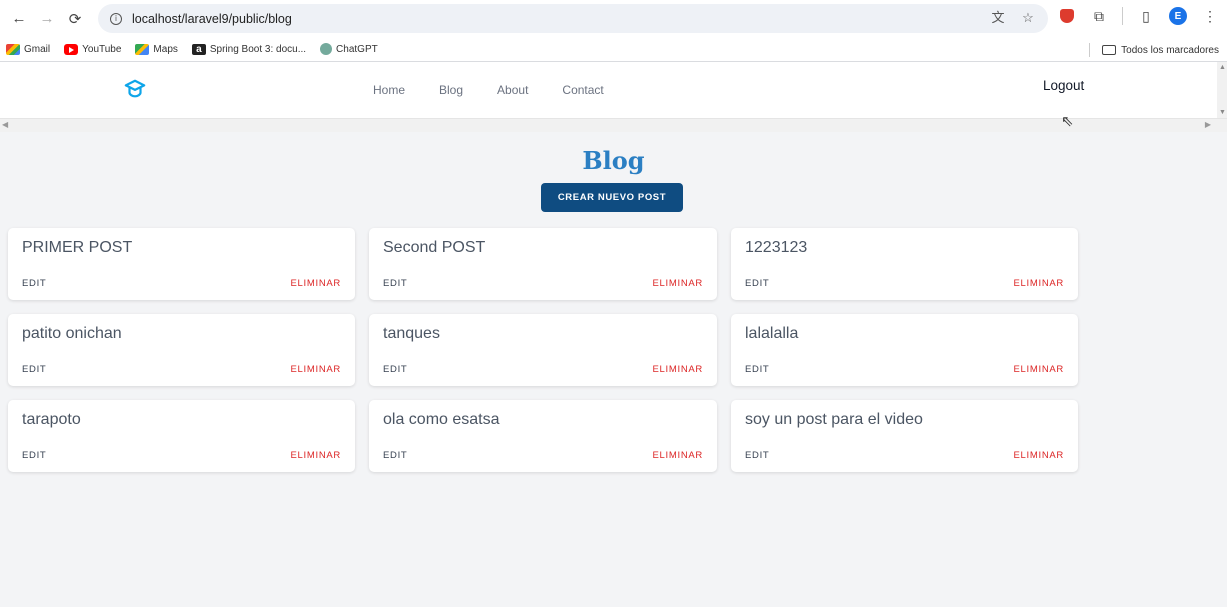 The image size is (1227, 607). I want to click on logout-button: Logout, so click(1063, 85).